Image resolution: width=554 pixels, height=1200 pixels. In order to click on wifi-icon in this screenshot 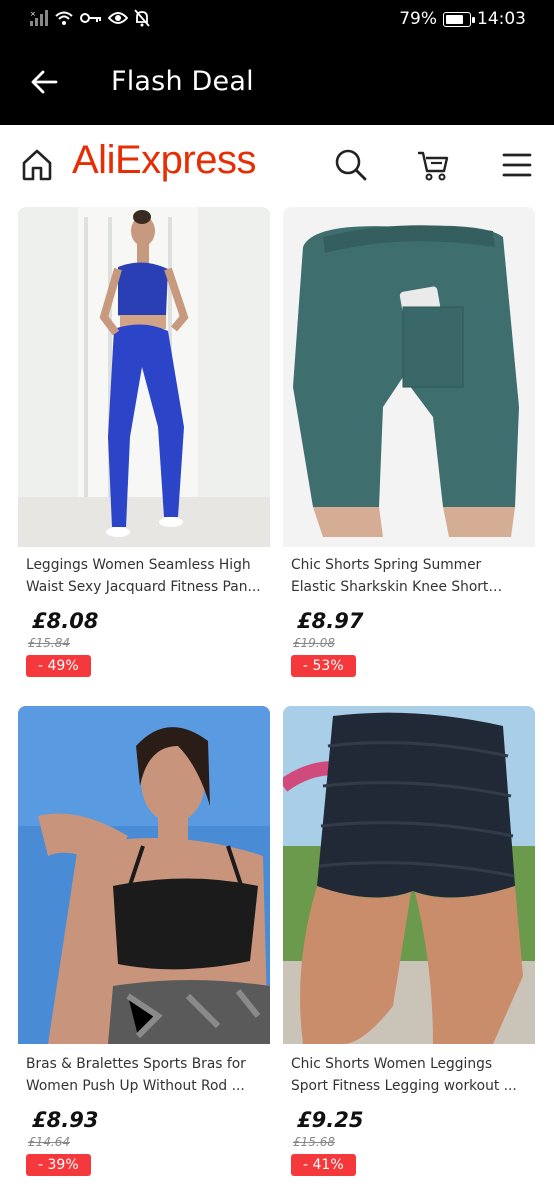, I will do `click(64, 18)`.